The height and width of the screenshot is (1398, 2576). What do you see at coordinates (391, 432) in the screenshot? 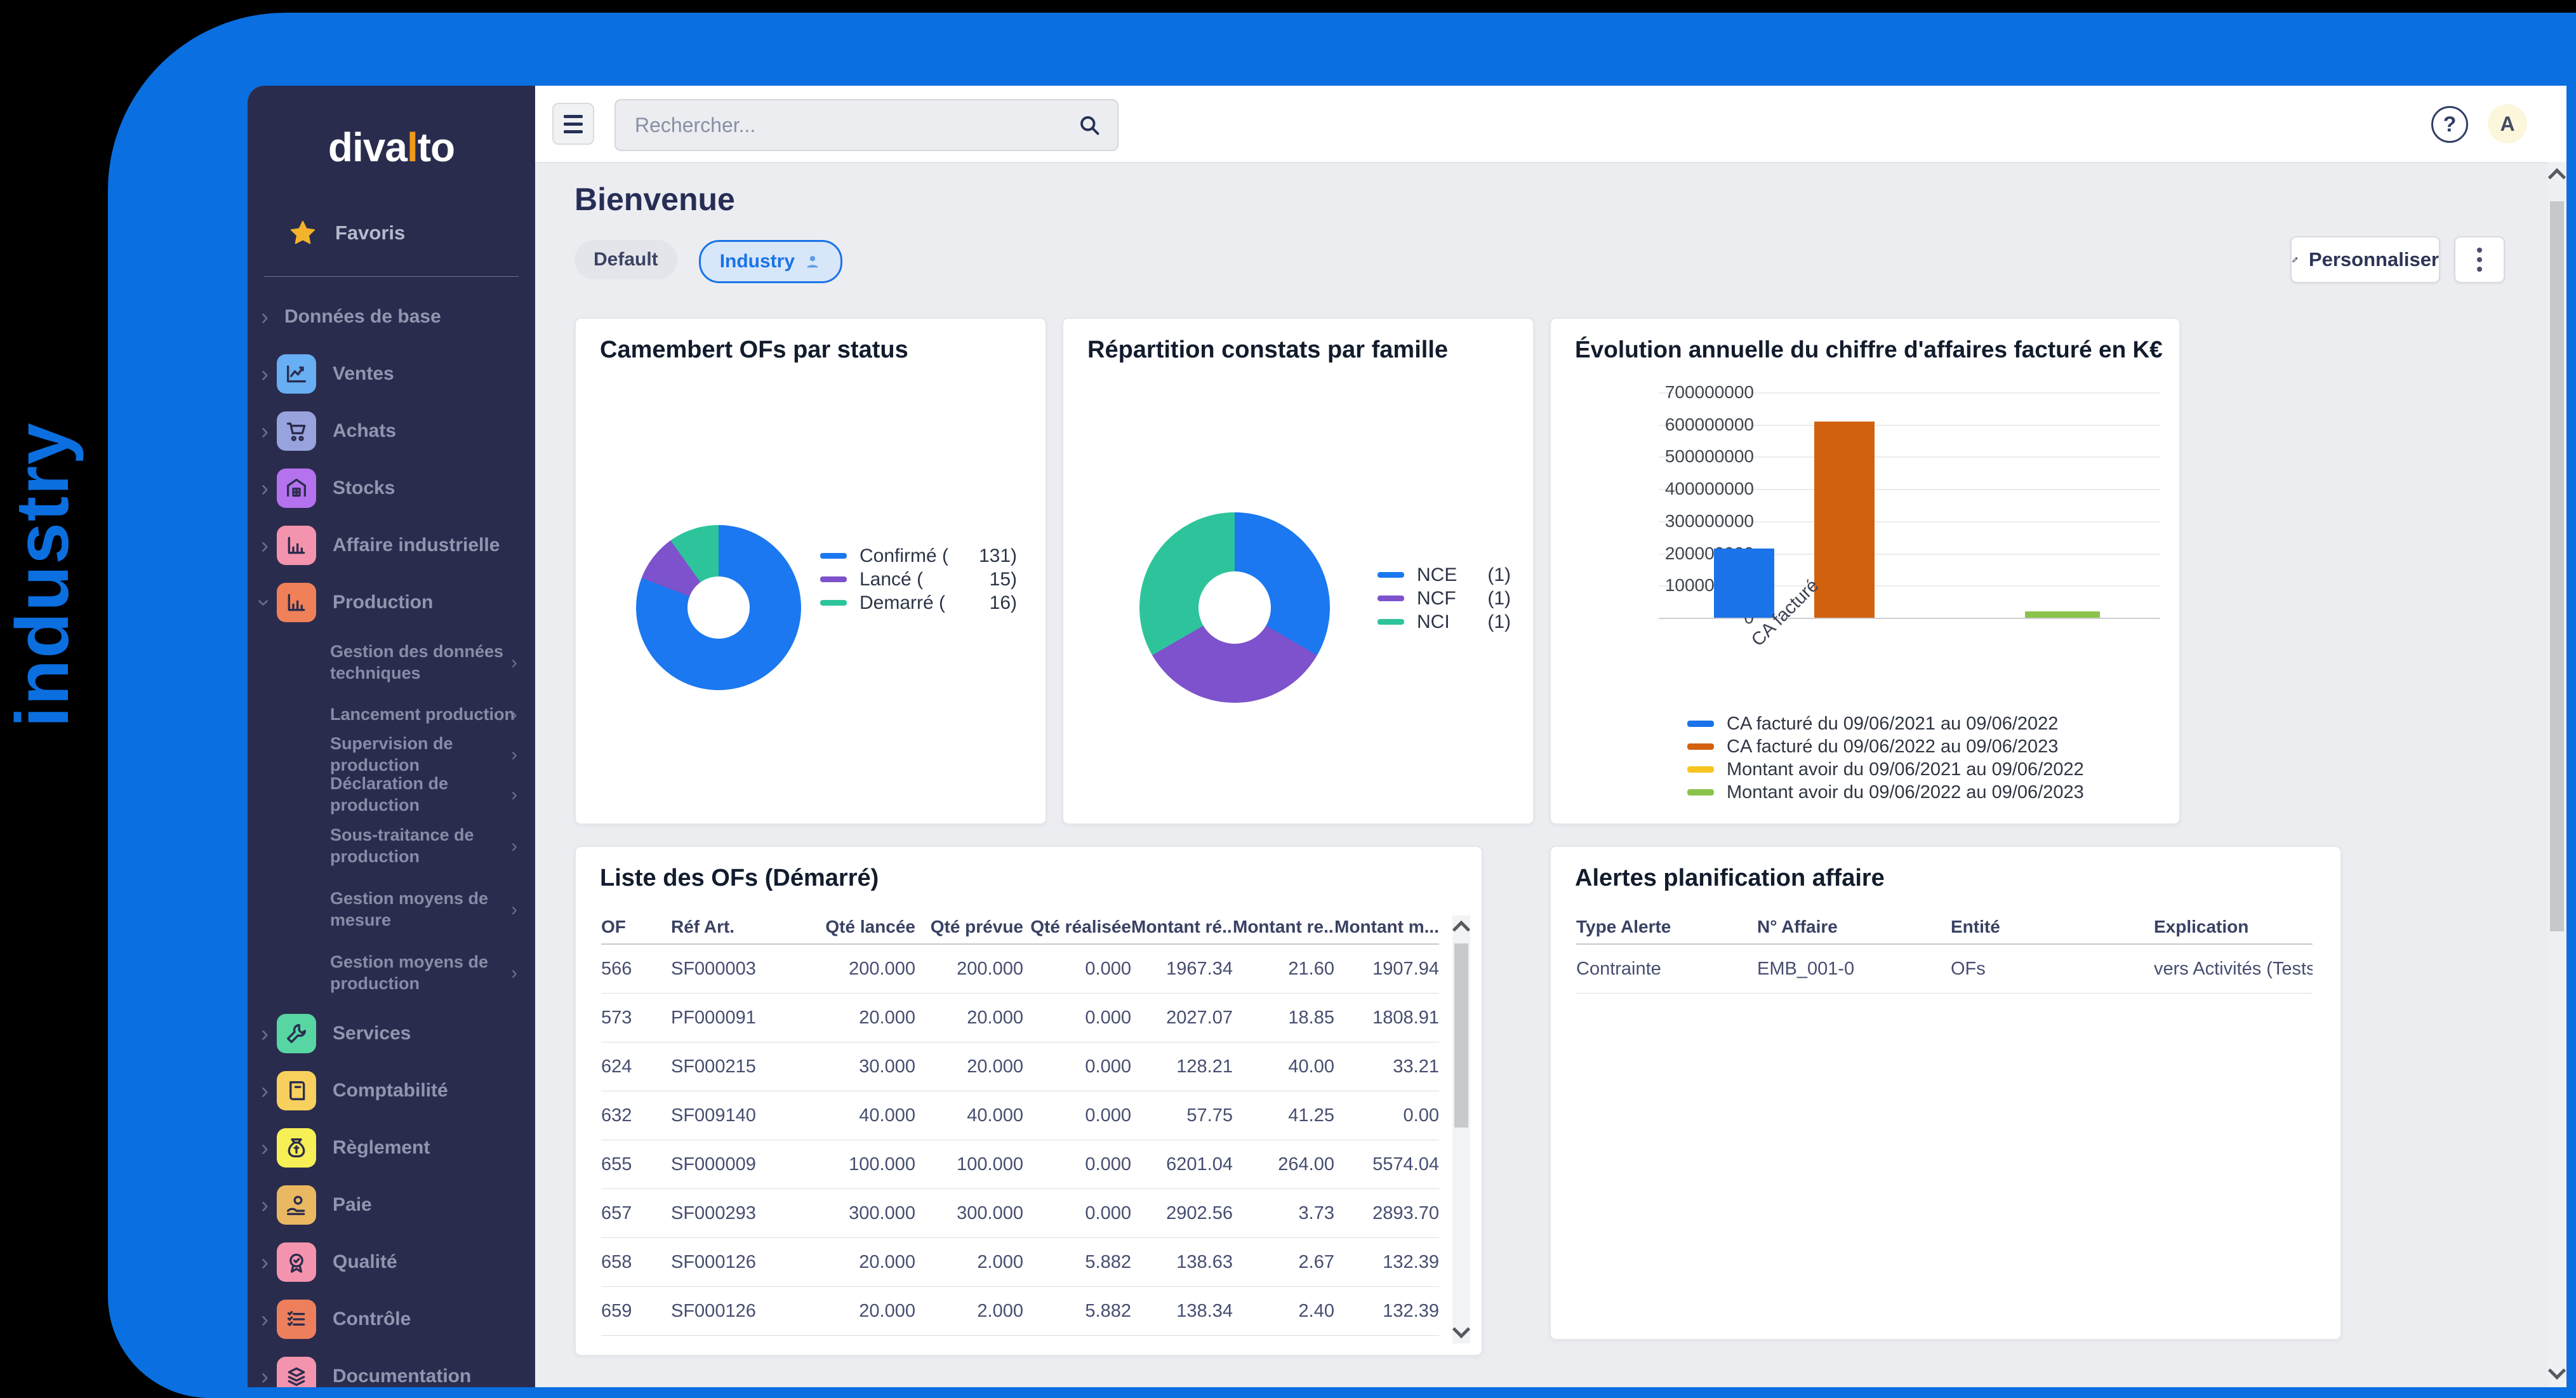
I see `sidebar-item-achats: › Achats` at bounding box center [391, 432].